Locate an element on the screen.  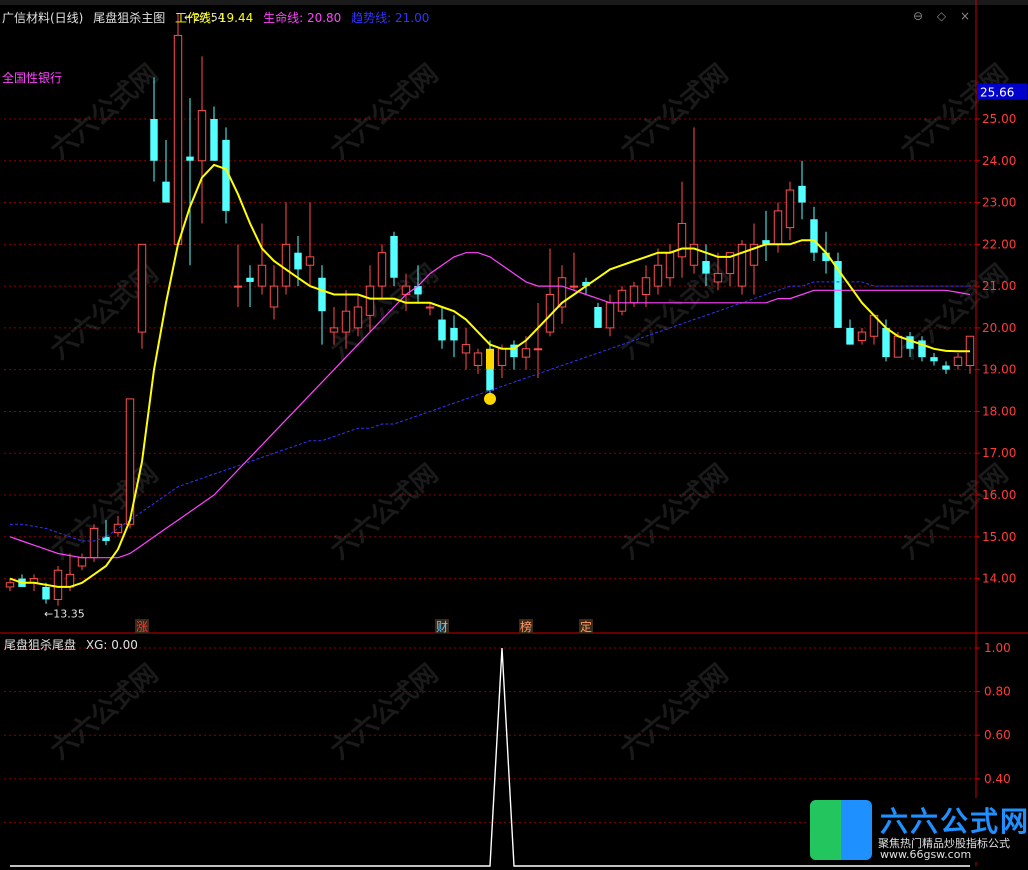
xg-value: XG: 0.00 is located at coordinates (111, 645).